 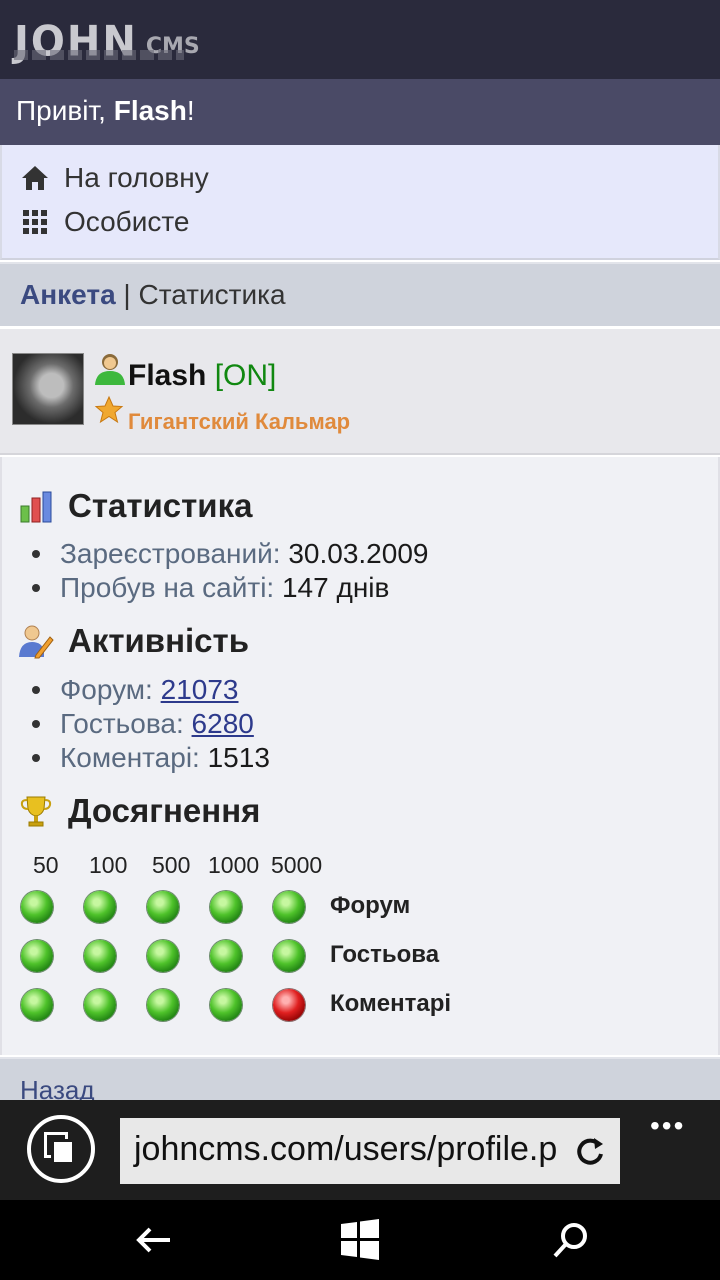 I want to click on user-online-icon, so click(x=110, y=369).